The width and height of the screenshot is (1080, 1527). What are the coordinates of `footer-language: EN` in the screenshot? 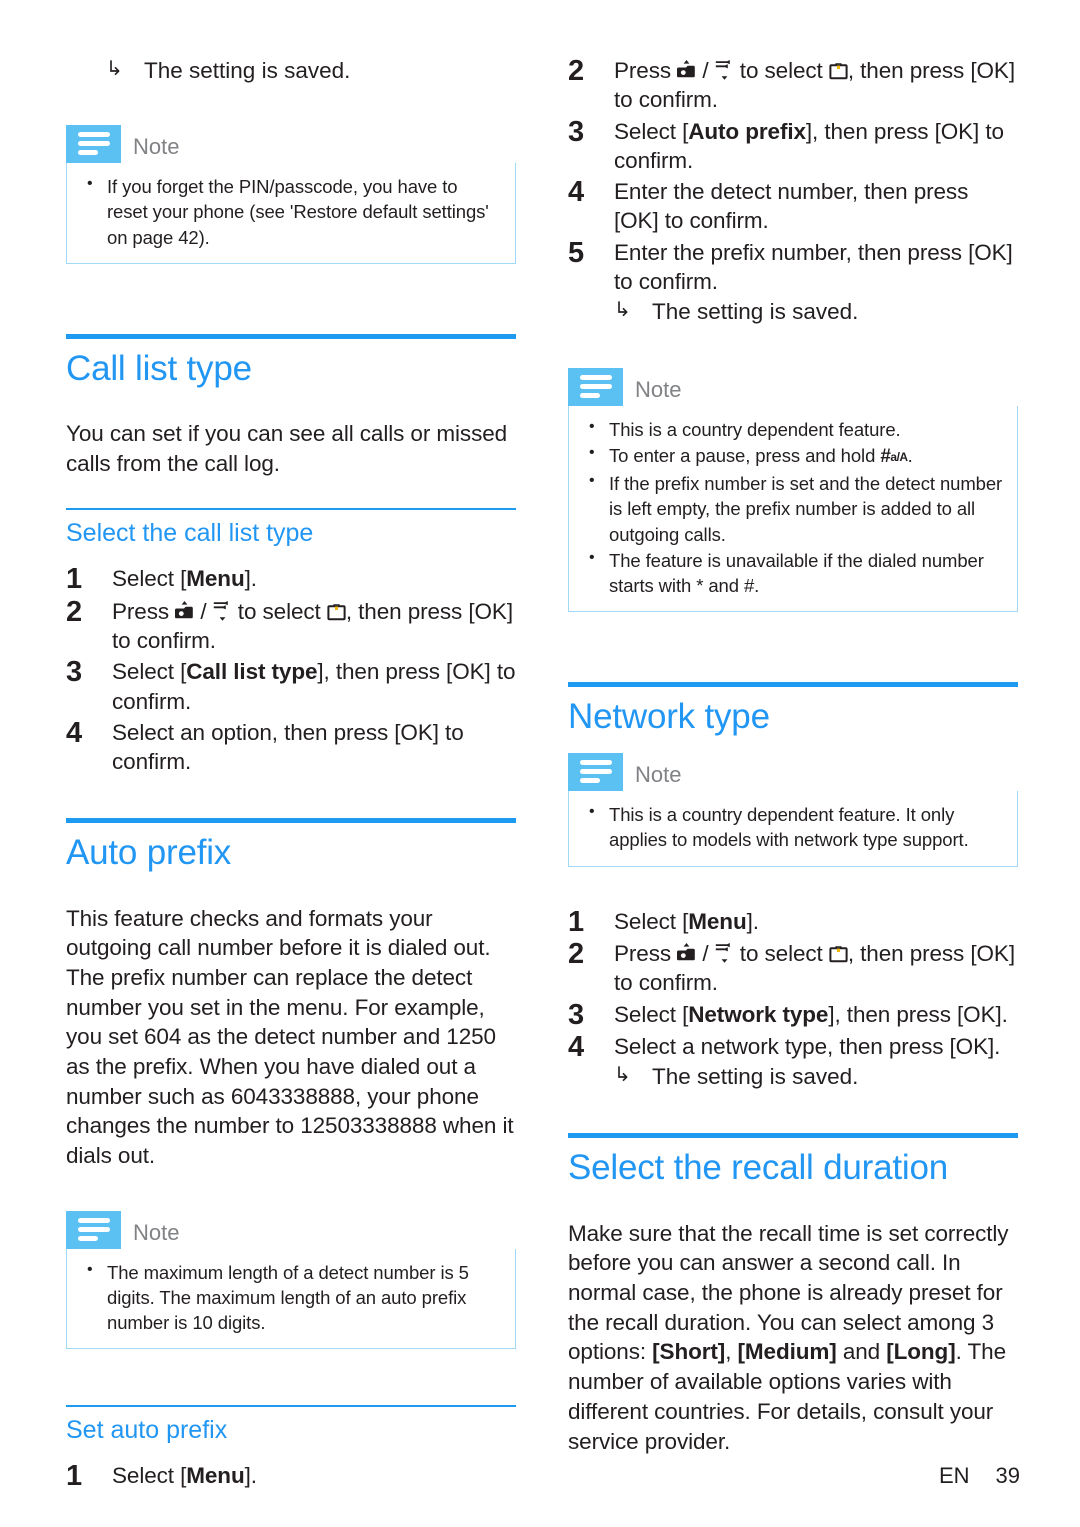 It's located at (954, 1475).